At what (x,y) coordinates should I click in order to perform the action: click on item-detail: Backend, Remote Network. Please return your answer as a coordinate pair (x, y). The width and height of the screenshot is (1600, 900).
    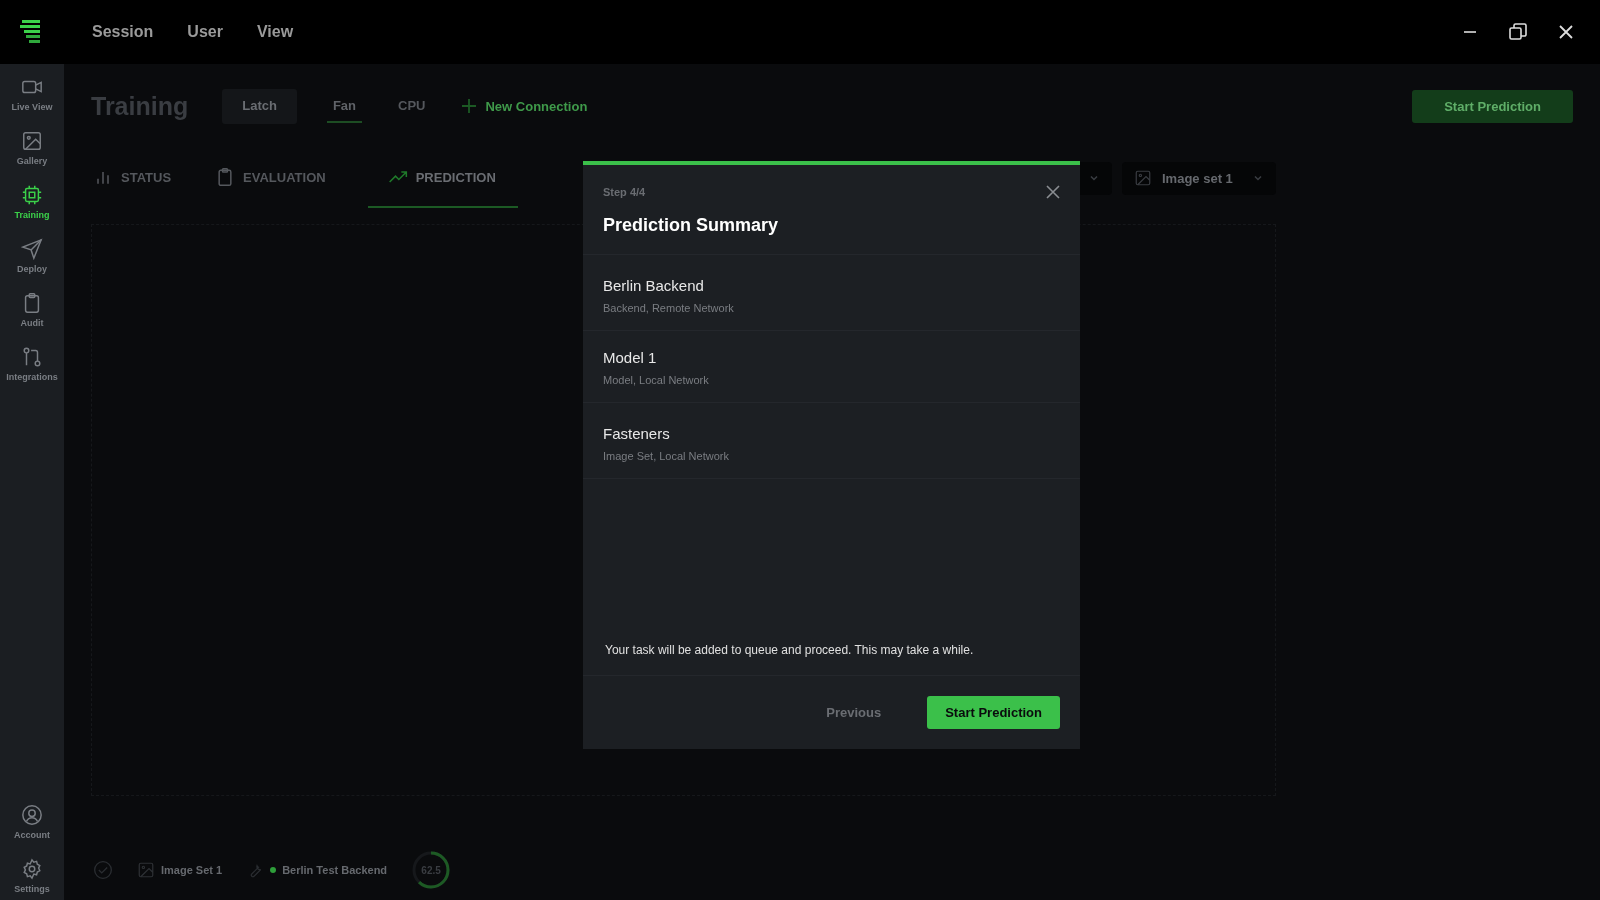
    Looking at the image, I should click on (669, 308).